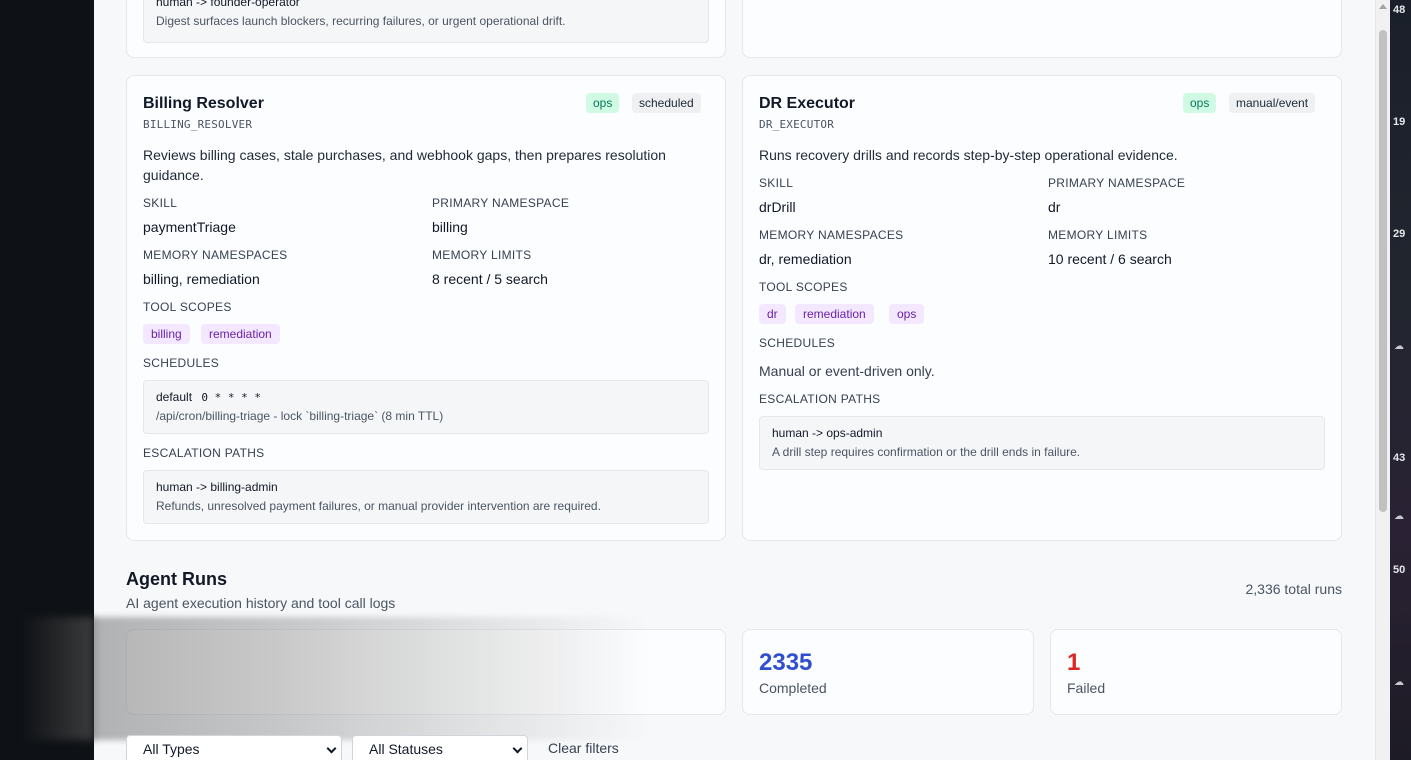 Image resolution: width=1411 pixels, height=760 pixels. I want to click on agent-name: Billing Resolver, so click(203, 103).